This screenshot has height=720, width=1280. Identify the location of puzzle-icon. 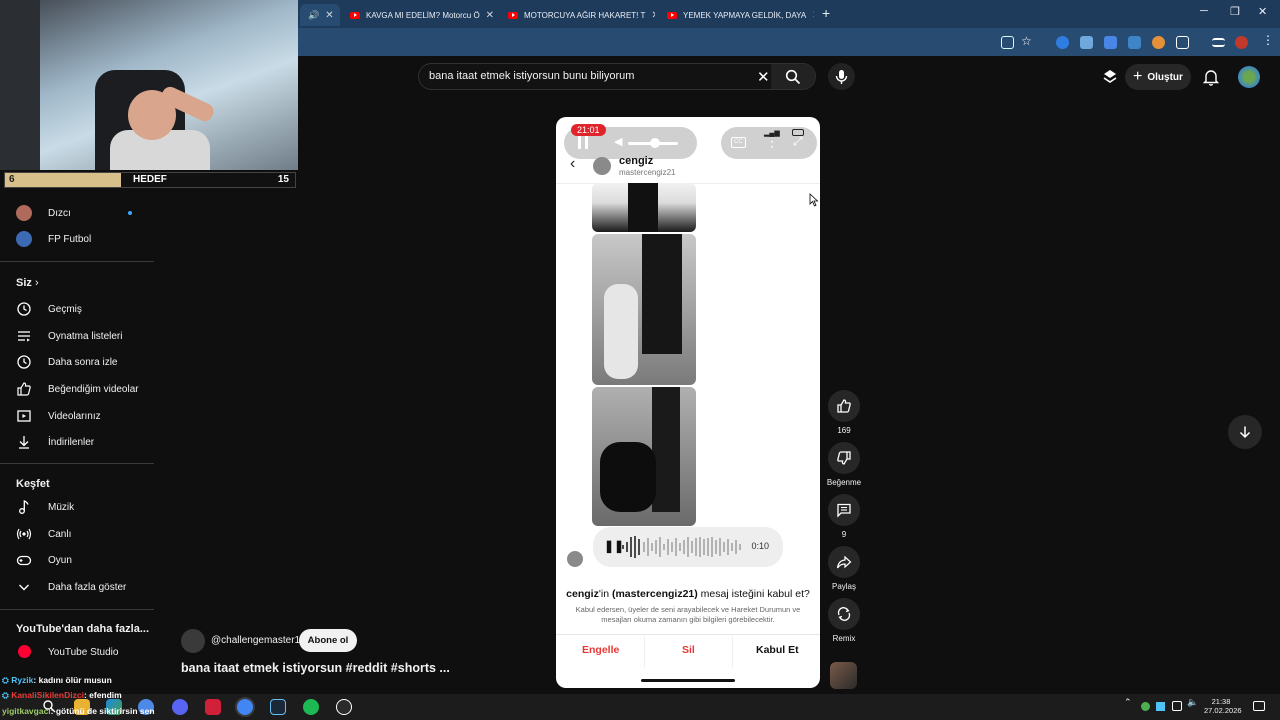
(1182, 42).